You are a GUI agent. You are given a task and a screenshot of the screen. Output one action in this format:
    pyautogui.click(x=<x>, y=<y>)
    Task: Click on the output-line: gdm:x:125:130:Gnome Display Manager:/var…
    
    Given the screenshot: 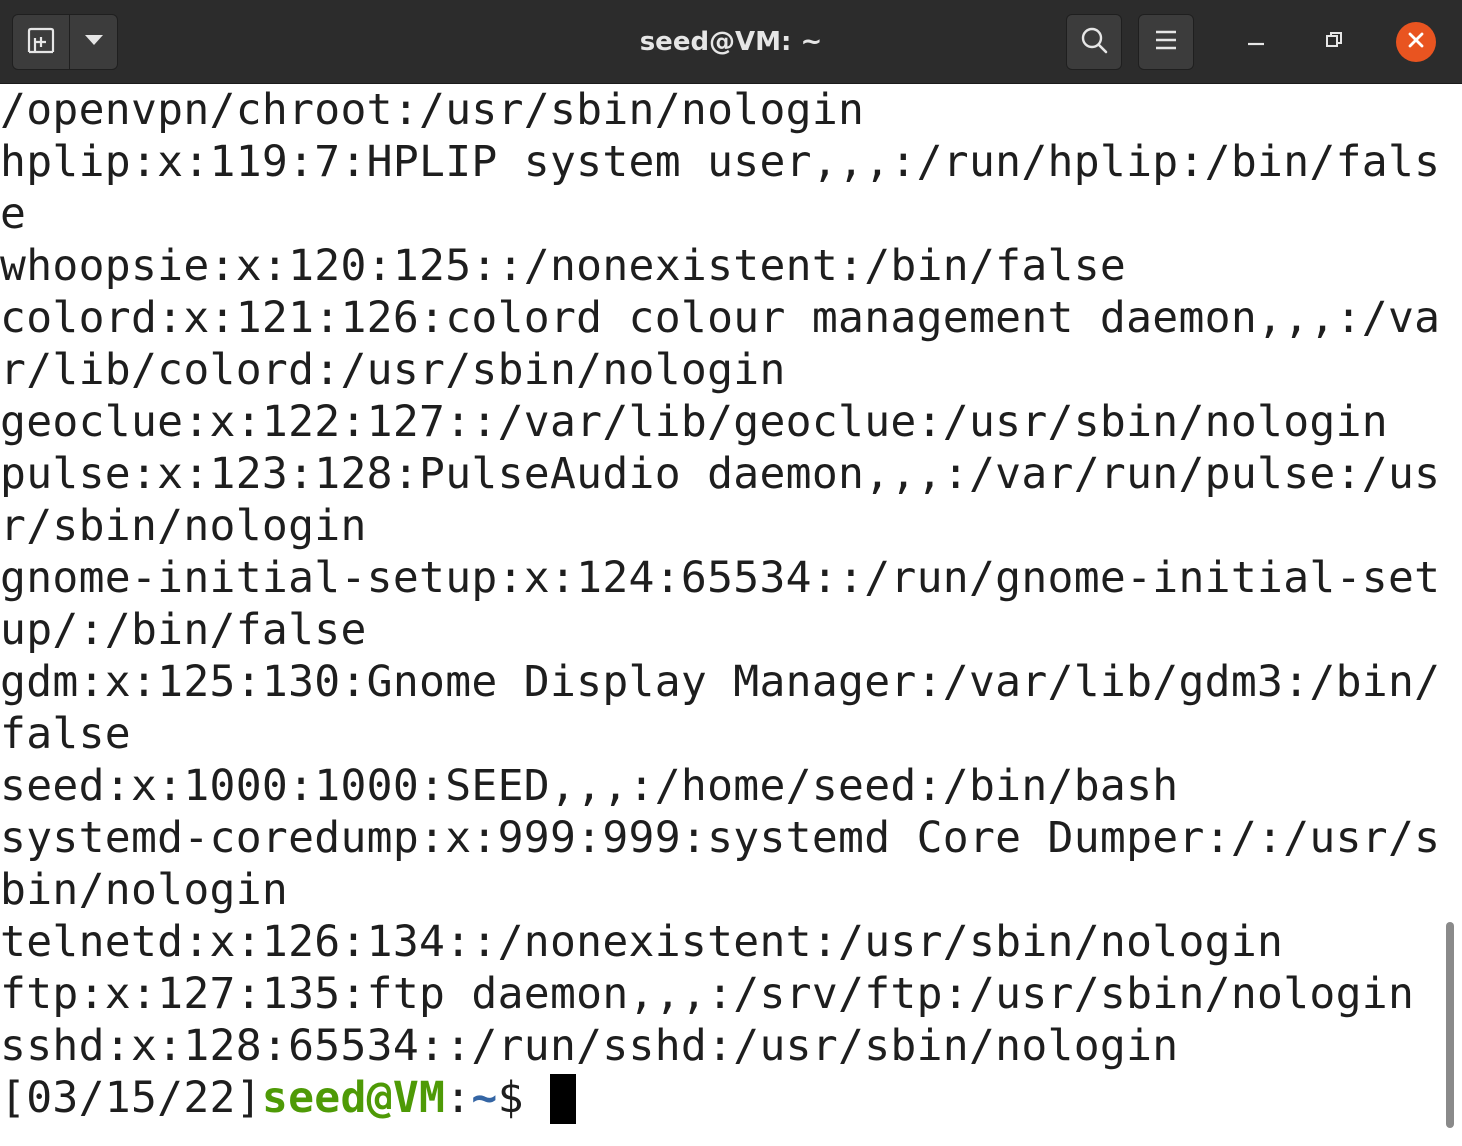 What is the action you would take?
    pyautogui.click(x=720, y=682)
    